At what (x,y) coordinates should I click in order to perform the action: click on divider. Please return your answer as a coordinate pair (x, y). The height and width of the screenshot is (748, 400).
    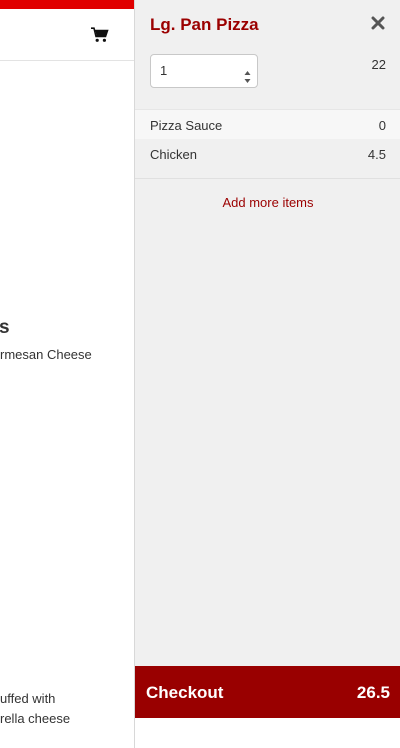
    Looking at the image, I should click on (267, 178).